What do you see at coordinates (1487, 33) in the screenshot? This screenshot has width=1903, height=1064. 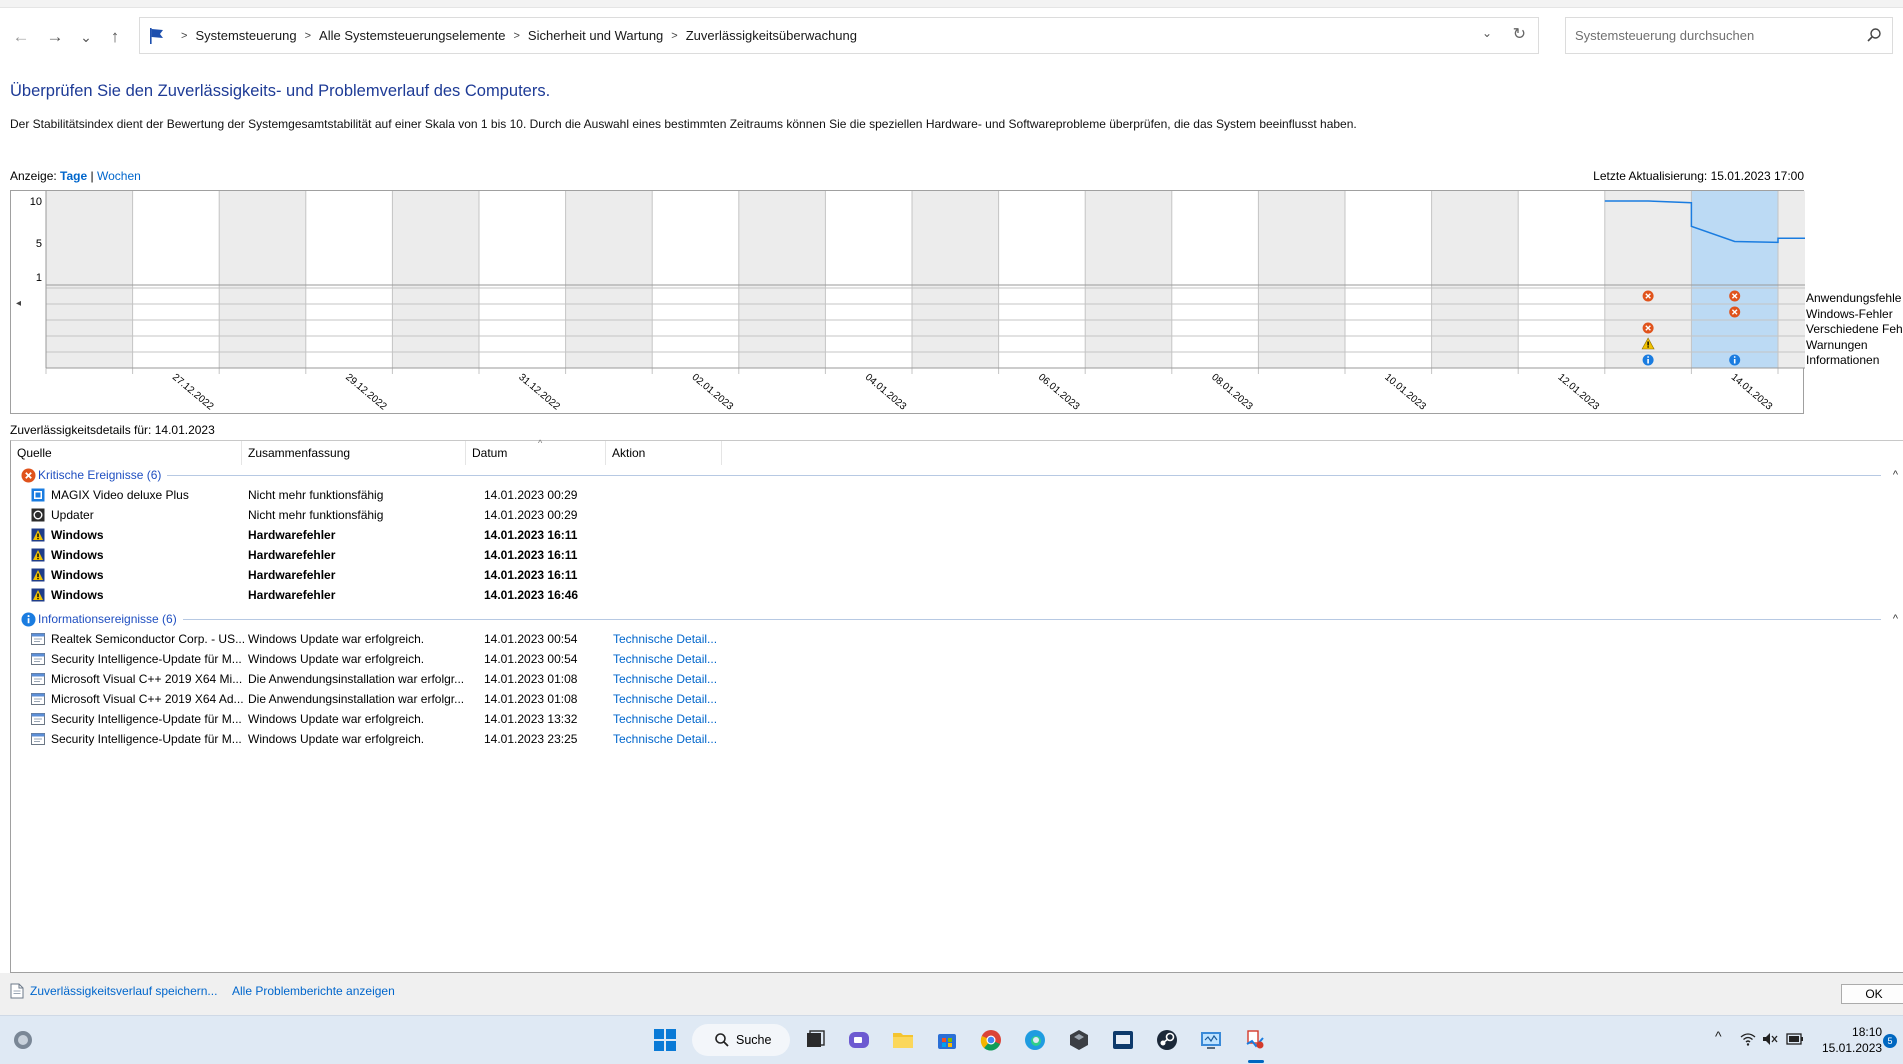 I see `address-dropdown-icon: ⌄` at bounding box center [1487, 33].